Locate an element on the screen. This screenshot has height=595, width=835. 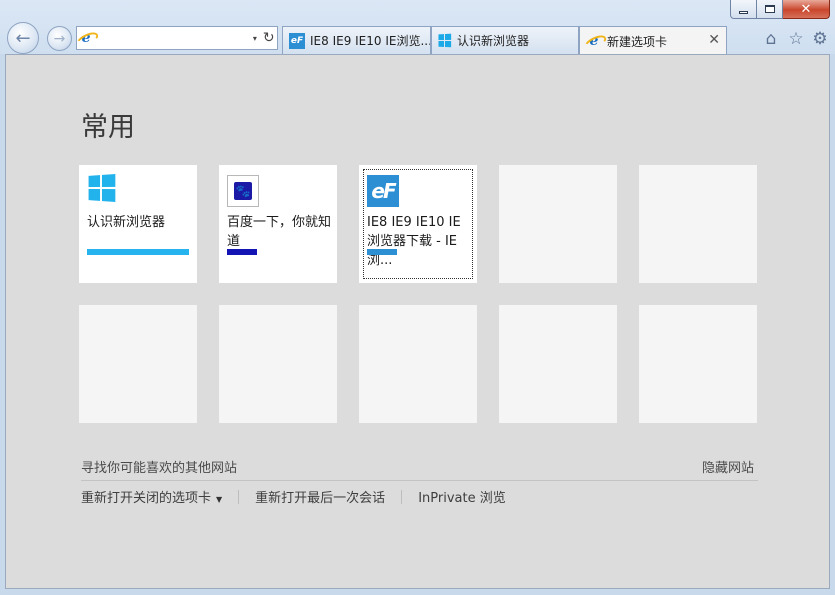
baidu-paw-icon: 🐾 is located at coordinates (243, 191).